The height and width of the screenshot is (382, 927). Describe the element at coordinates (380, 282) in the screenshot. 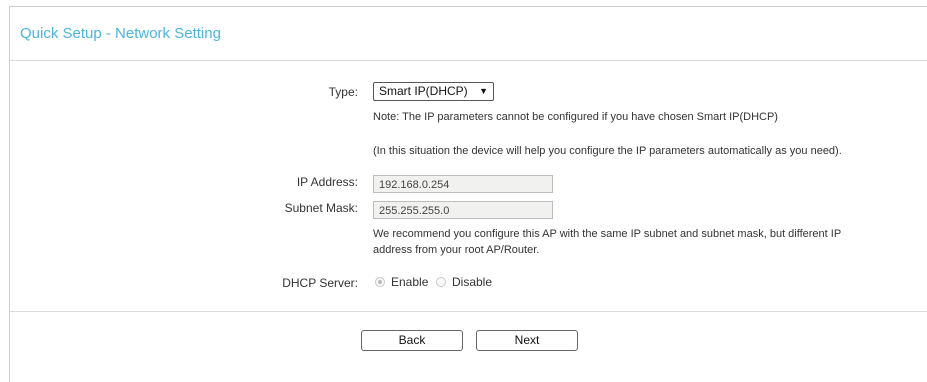

I see `dhcp-enable-radio` at that location.